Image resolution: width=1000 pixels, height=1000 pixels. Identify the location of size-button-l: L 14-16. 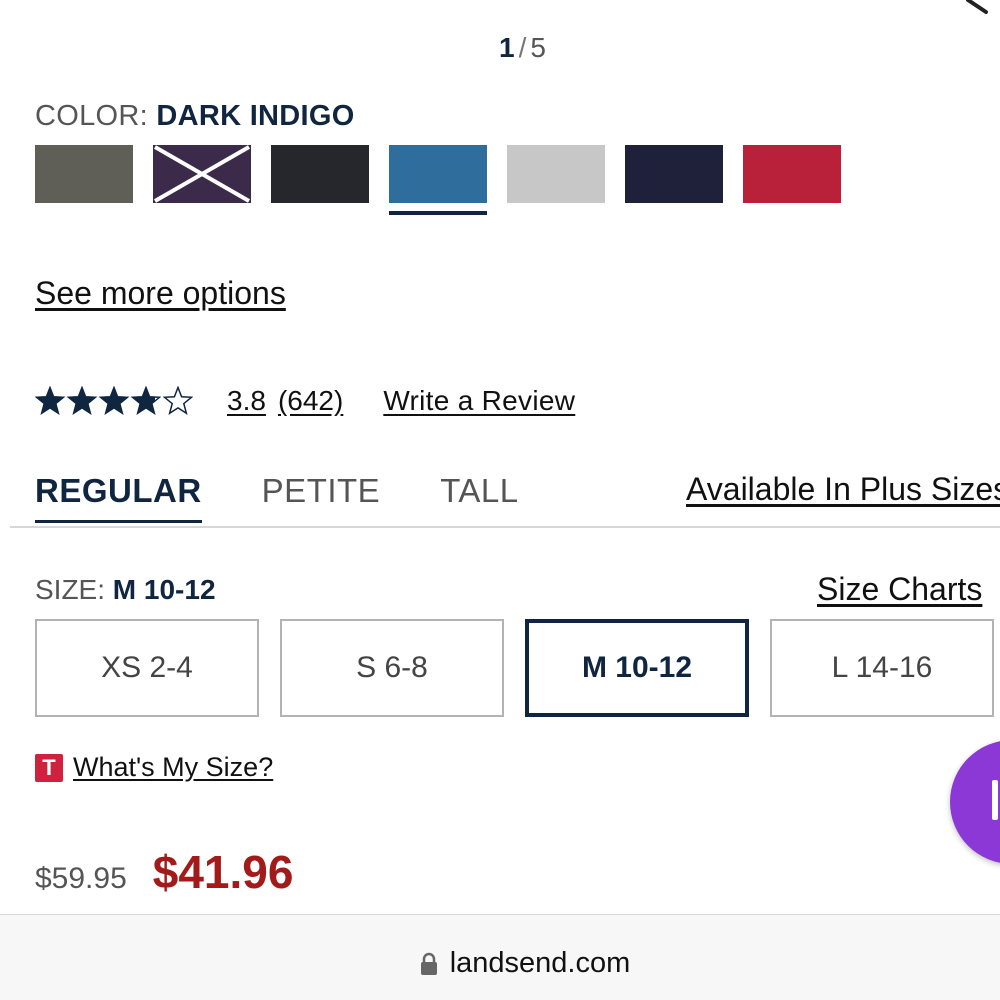
(882, 668).